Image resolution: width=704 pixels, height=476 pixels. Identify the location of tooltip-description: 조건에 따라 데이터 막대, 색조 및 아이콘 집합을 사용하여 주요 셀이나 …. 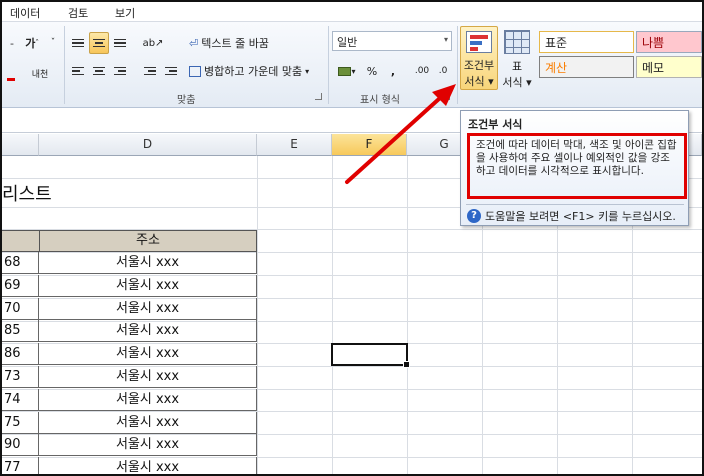
(577, 166).